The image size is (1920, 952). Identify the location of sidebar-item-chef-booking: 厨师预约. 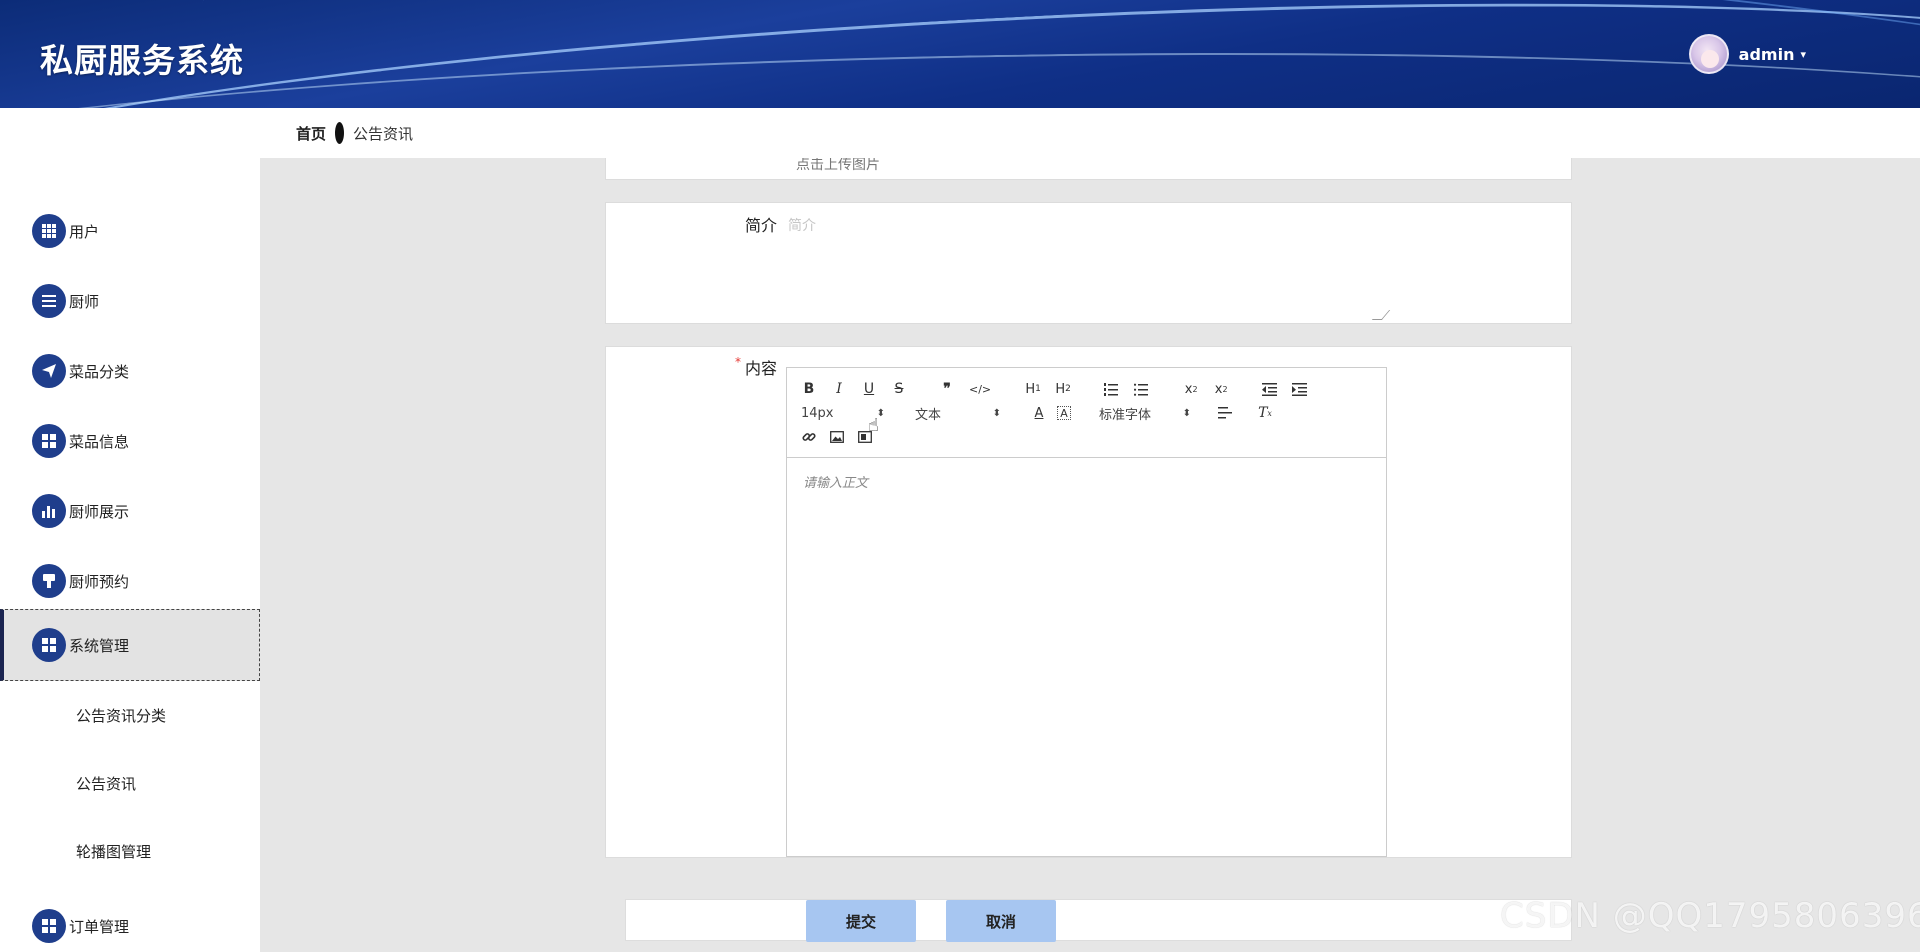
(130, 581).